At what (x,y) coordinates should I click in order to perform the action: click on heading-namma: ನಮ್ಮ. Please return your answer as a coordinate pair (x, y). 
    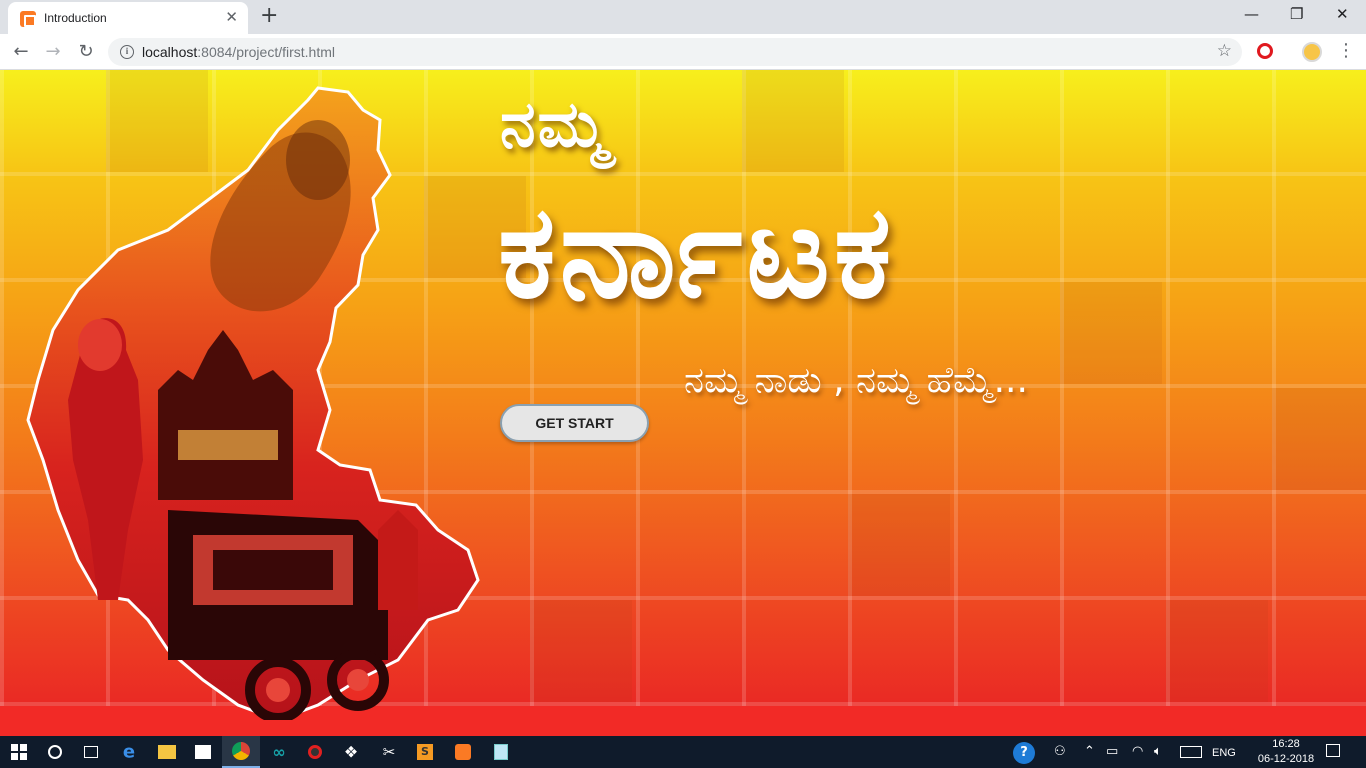
    Looking at the image, I should click on (555, 125).